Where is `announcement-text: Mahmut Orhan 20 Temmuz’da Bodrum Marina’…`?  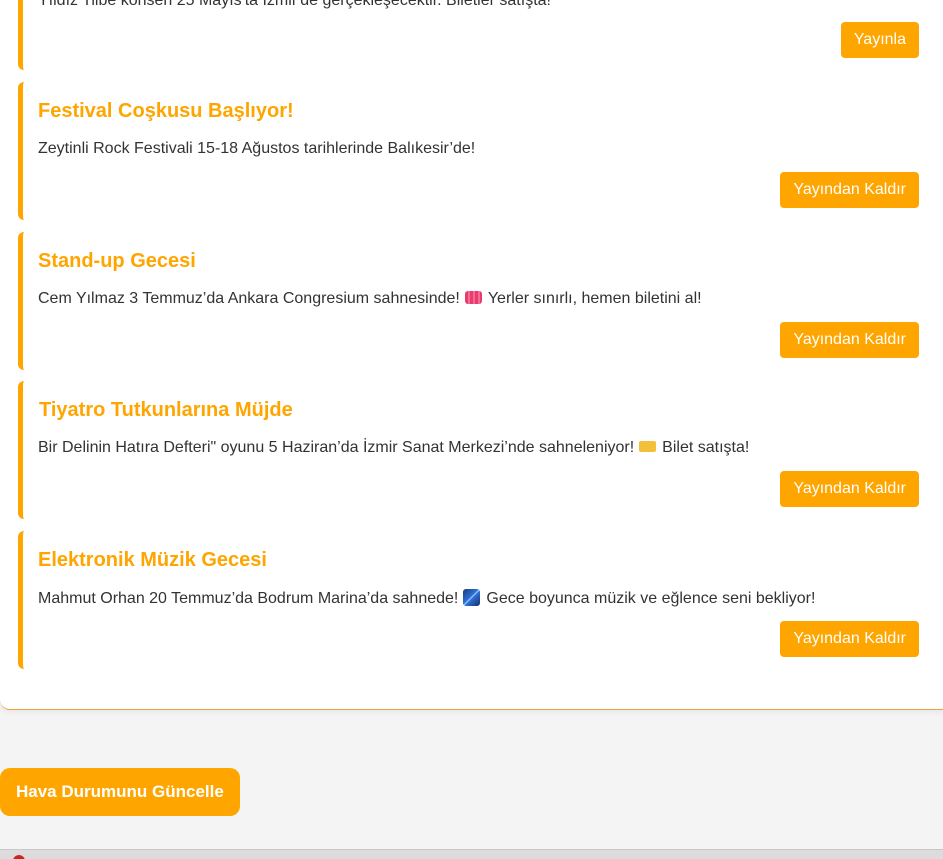 announcement-text: Mahmut Orhan 20 Temmuz’da Bodrum Marina’… is located at coordinates (426, 598).